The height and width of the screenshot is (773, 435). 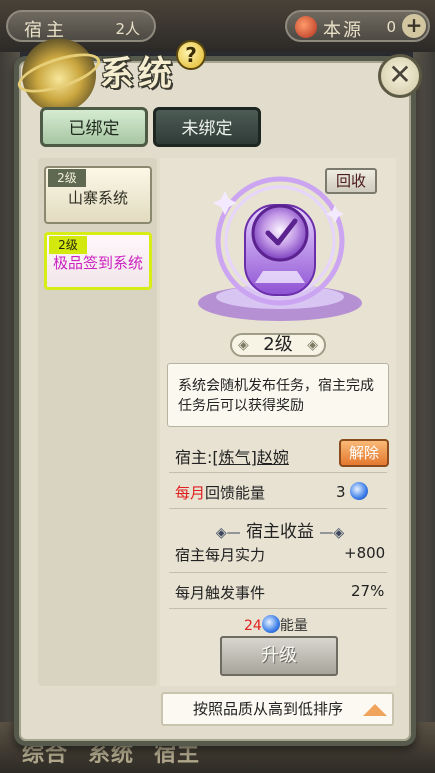 I want to click on unbind-button: 解除, so click(x=364, y=453).